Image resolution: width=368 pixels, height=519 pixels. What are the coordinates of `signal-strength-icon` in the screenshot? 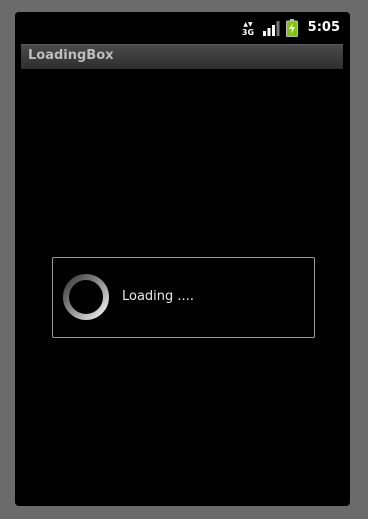 It's located at (271, 28).